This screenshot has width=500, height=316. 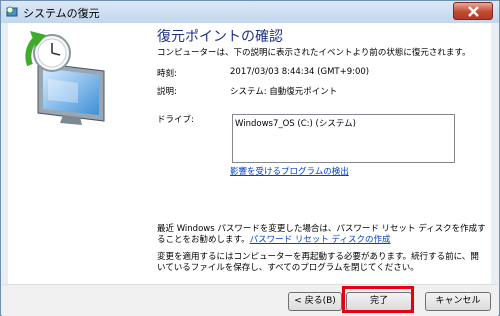 What do you see at coordinates (167, 92) in the screenshot?
I see `description-label: 説明:` at bounding box center [167, 92].